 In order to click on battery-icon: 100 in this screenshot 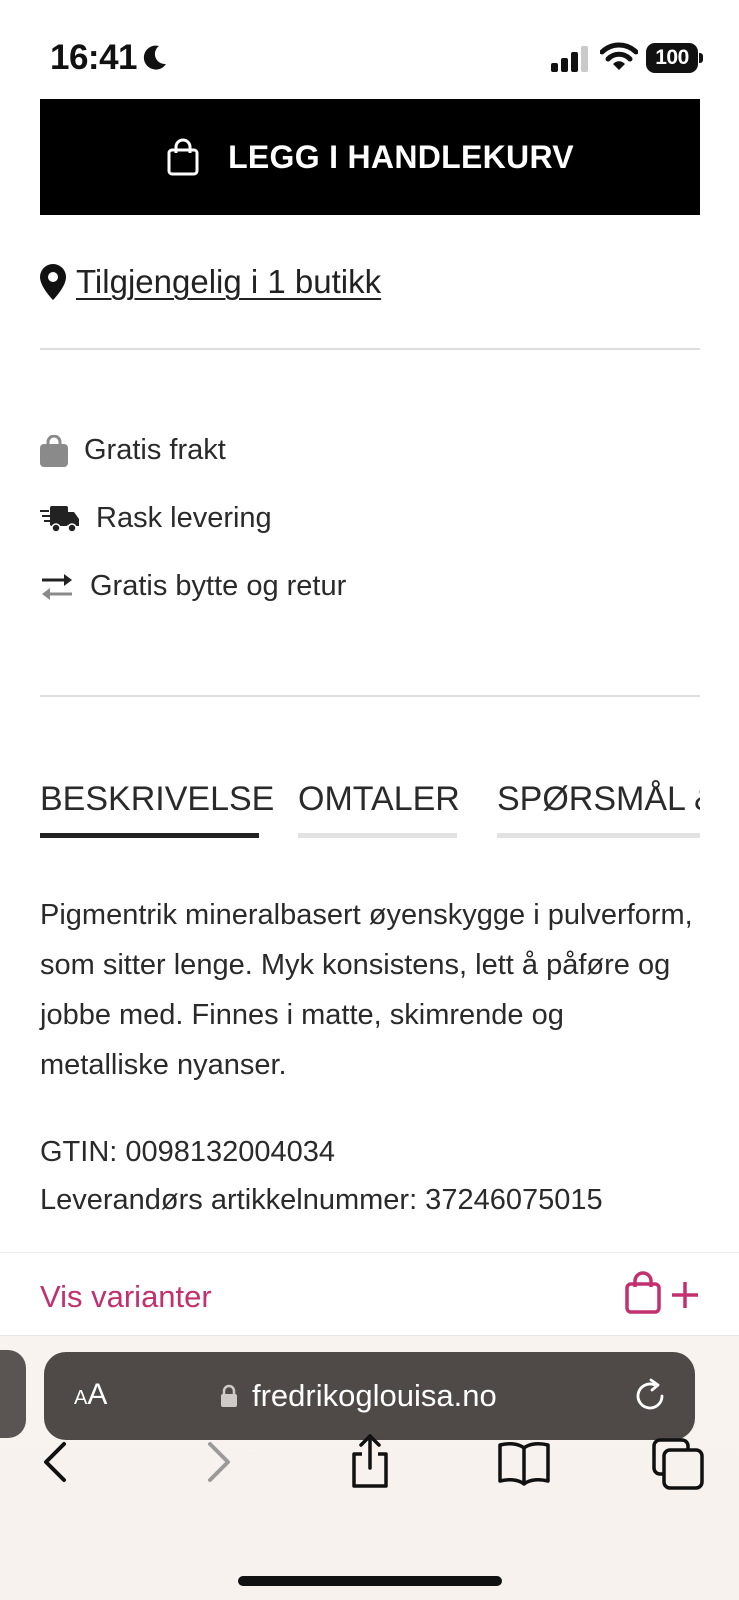, I will do `click(674, 58)`.